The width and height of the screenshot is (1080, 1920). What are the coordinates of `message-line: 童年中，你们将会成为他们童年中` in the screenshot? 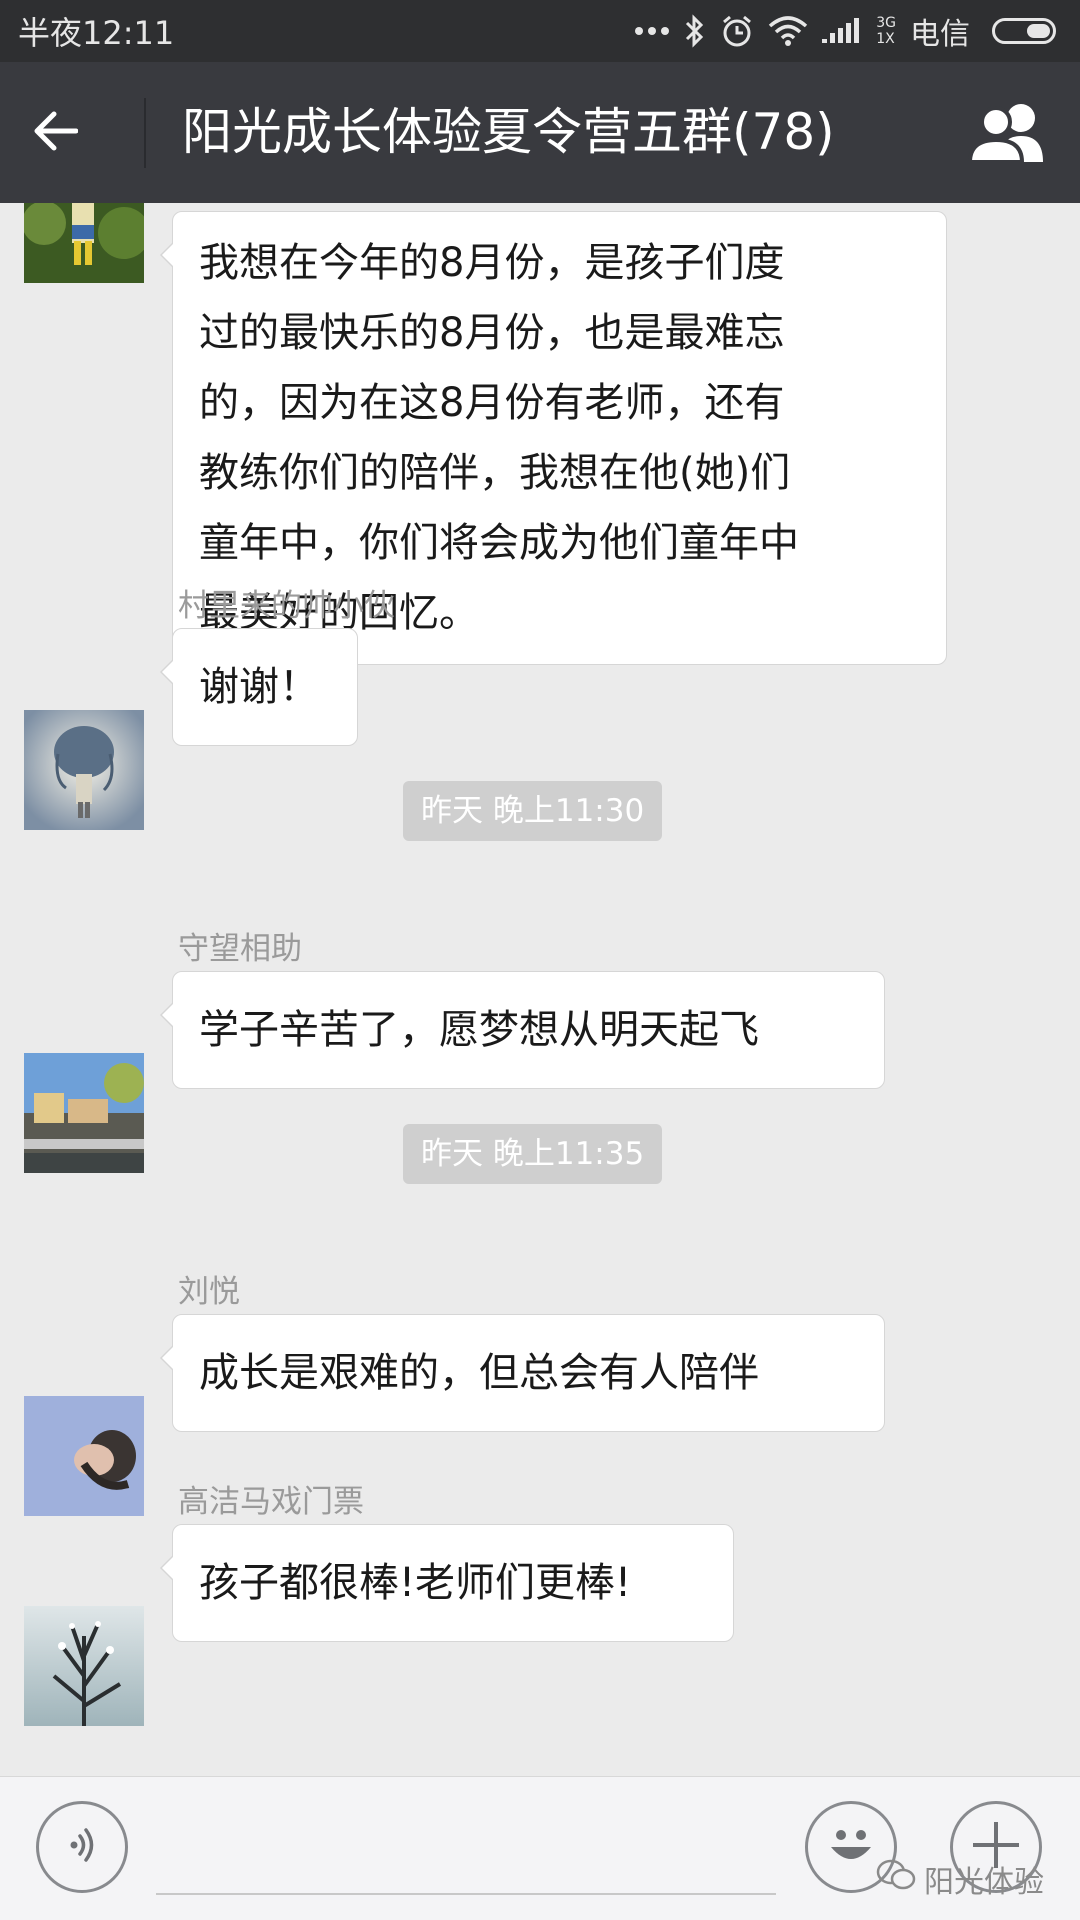 It's located at (499, 543).